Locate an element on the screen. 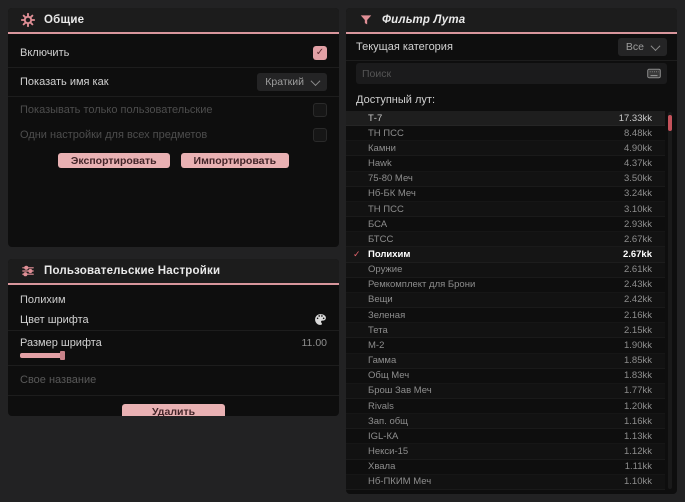 The height and width of the screenshot is (502, 685). loot-item-value: 8.48kk is located at coordinates (638, 133).